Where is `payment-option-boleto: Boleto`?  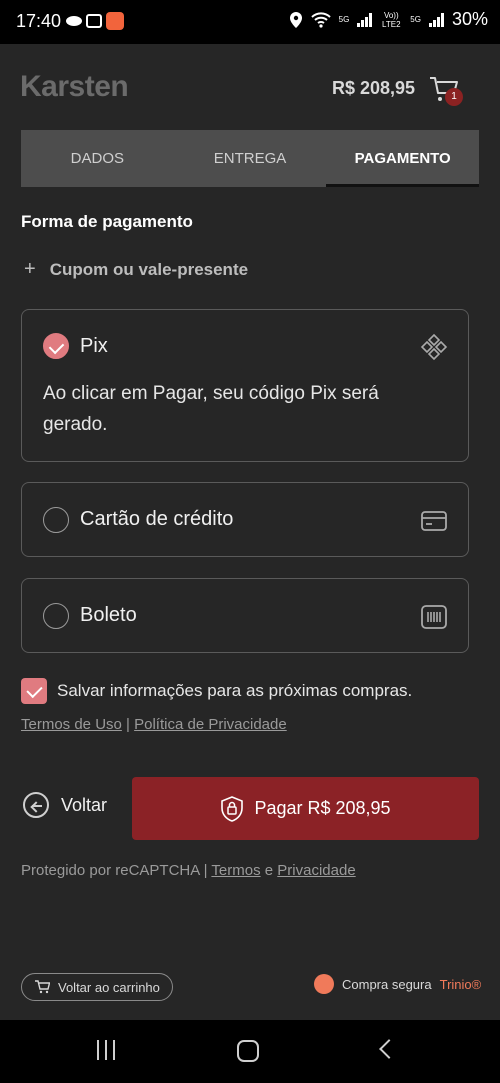 payment-option-boleto: Boleto is located at coordinates (245, 615).